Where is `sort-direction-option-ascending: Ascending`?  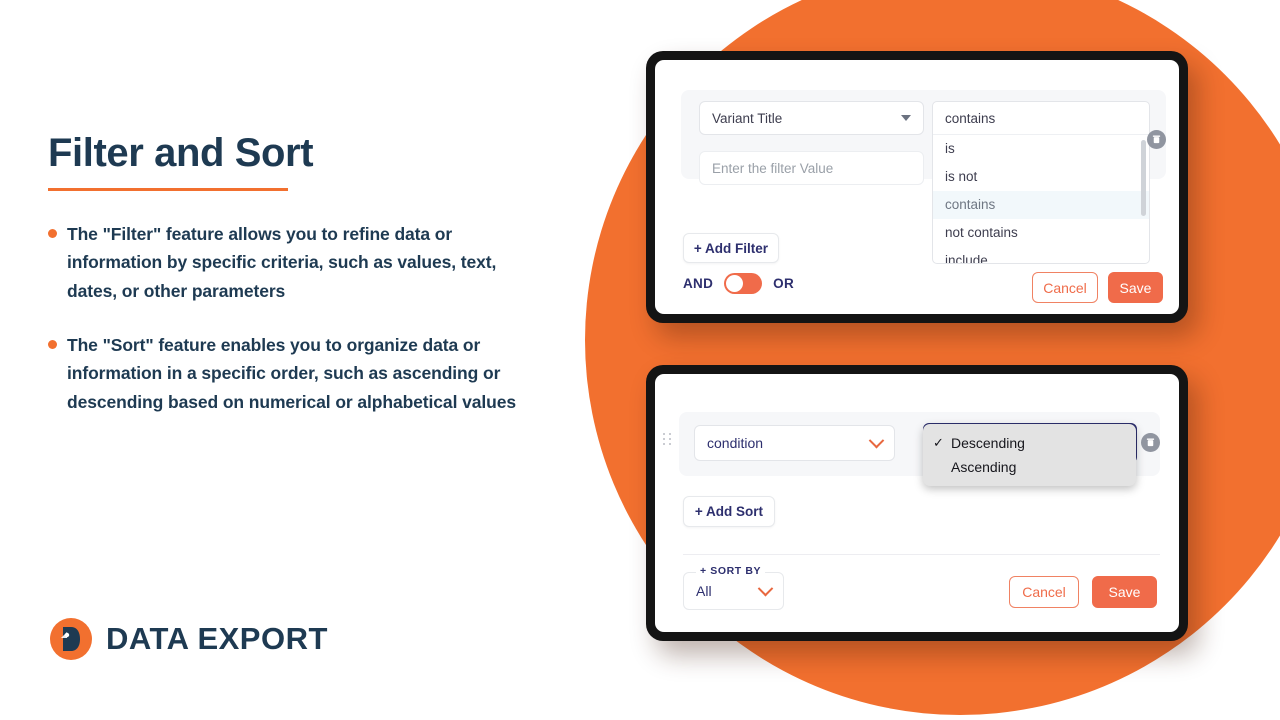 sort-direction-option-ascending: Ascending is located at coordinates (1029, 467).